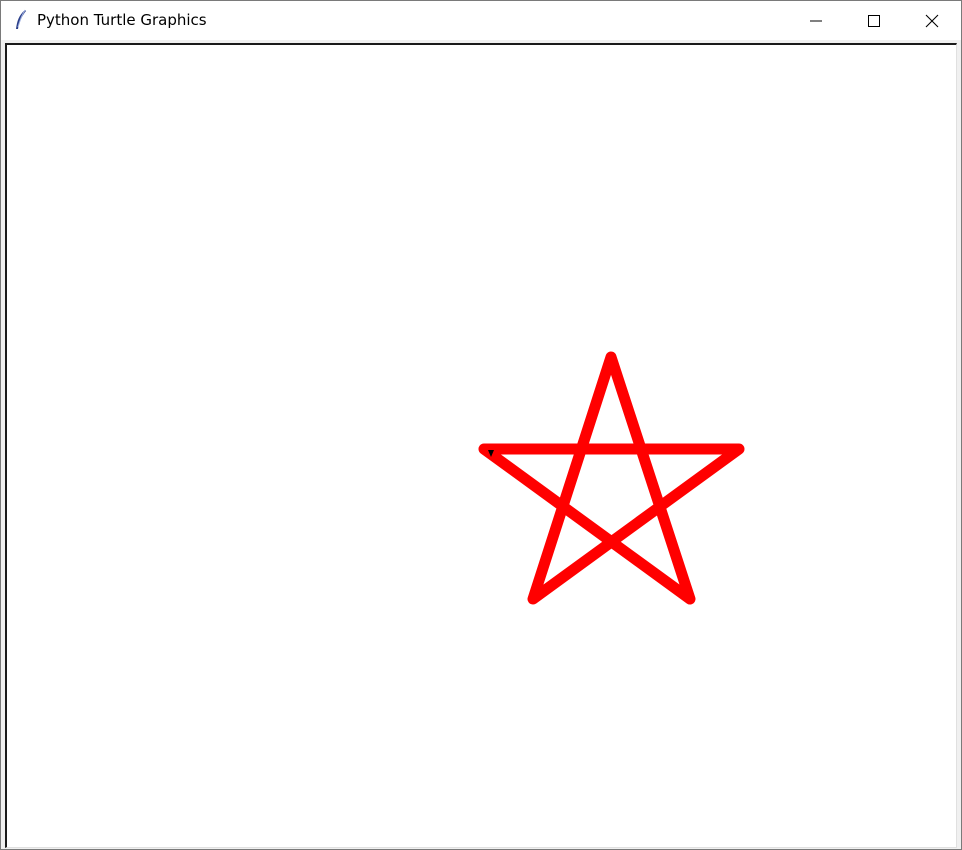  I want to click on title-bar: Python Turtle Graphics, so click(481, 20).